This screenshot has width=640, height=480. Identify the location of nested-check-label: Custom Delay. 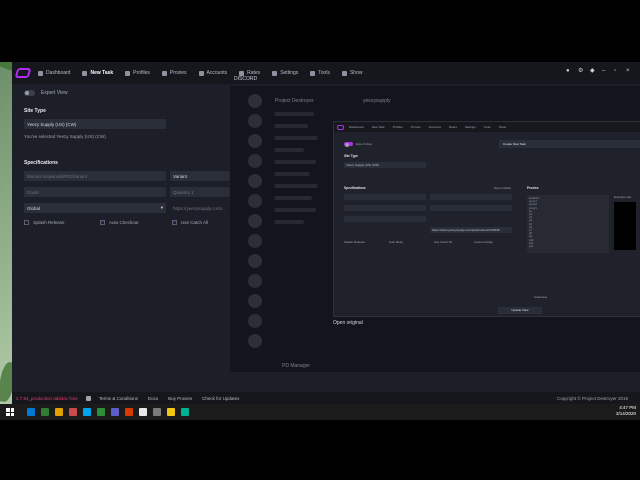
(483, 242).